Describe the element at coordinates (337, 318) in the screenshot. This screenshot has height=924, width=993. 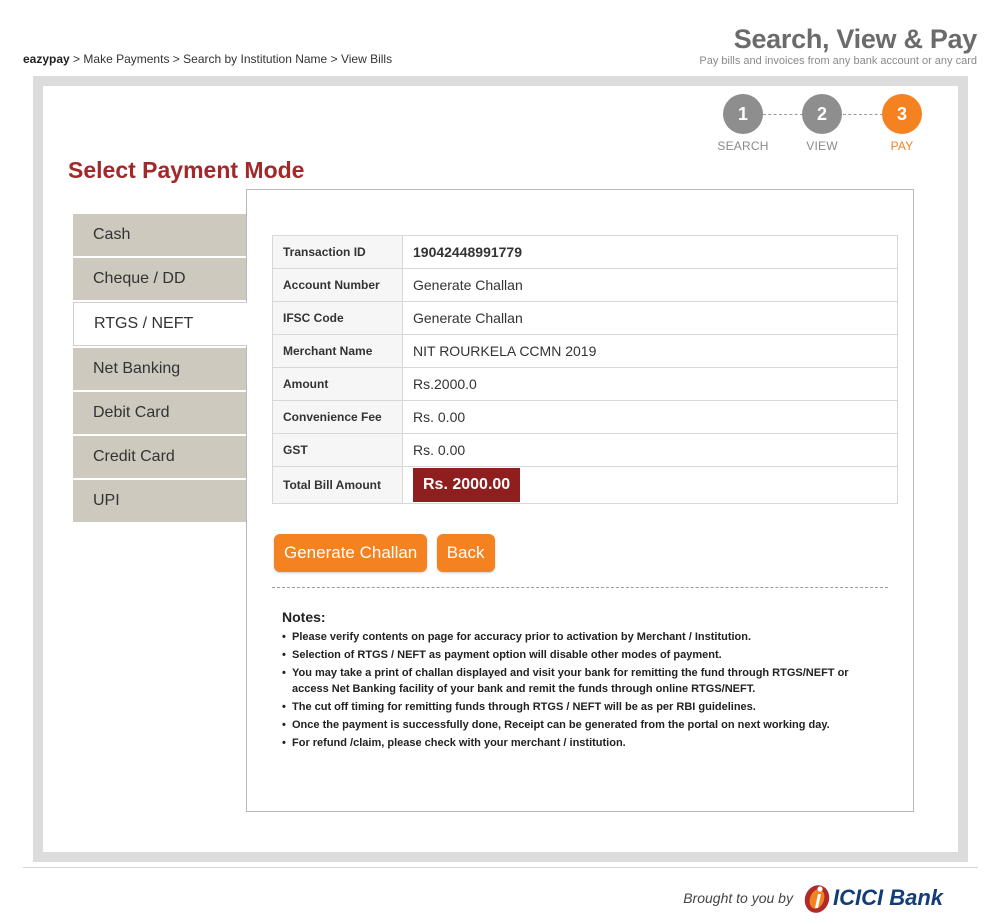
I see `row-key: IFSC Code` at that location.